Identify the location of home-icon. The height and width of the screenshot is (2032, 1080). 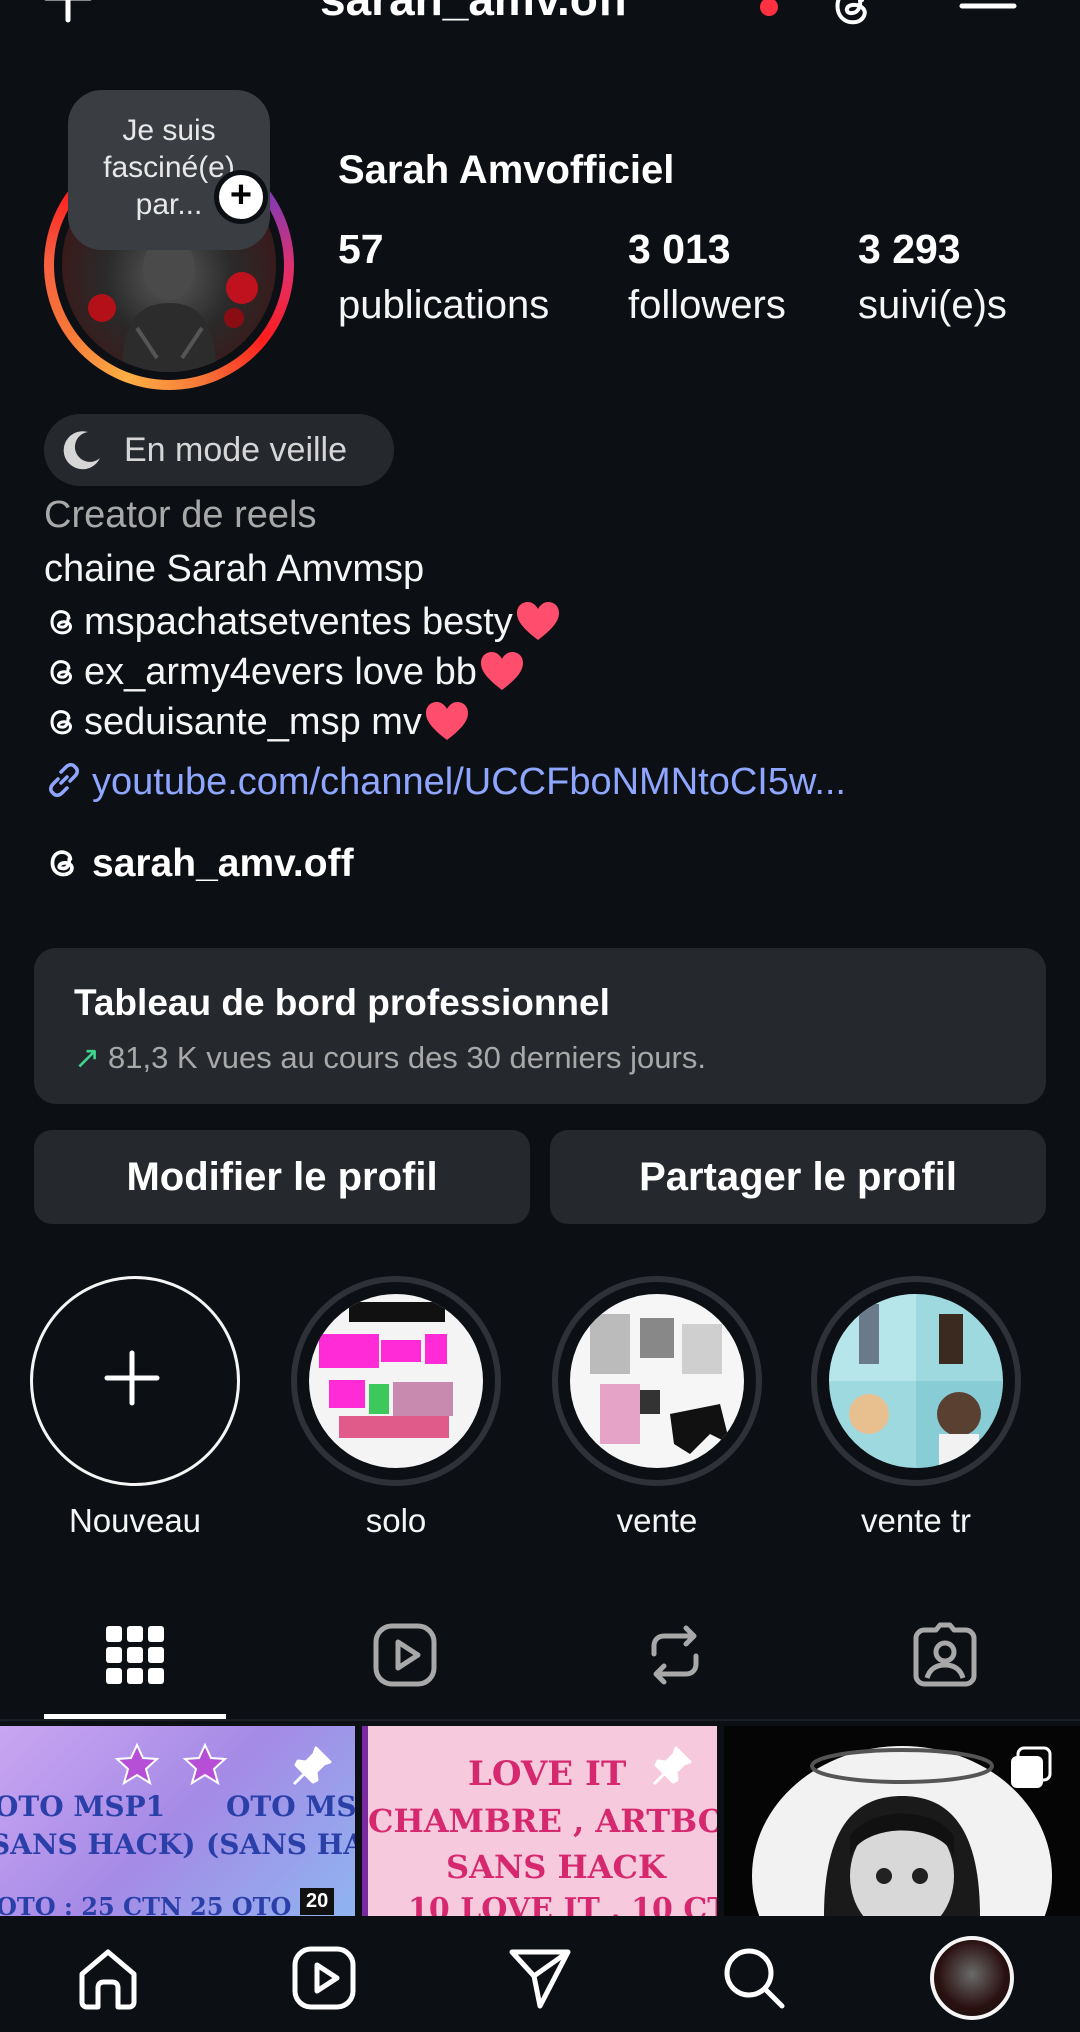
(108, 1978).